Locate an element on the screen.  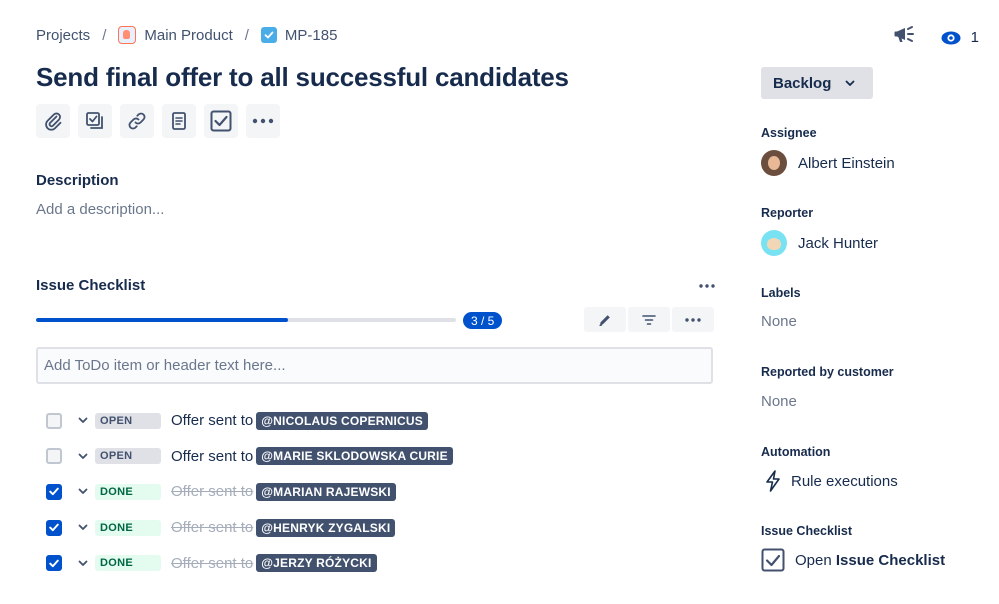
breadcrumb-projects-link: Projects is located at coordinates (63, 35).